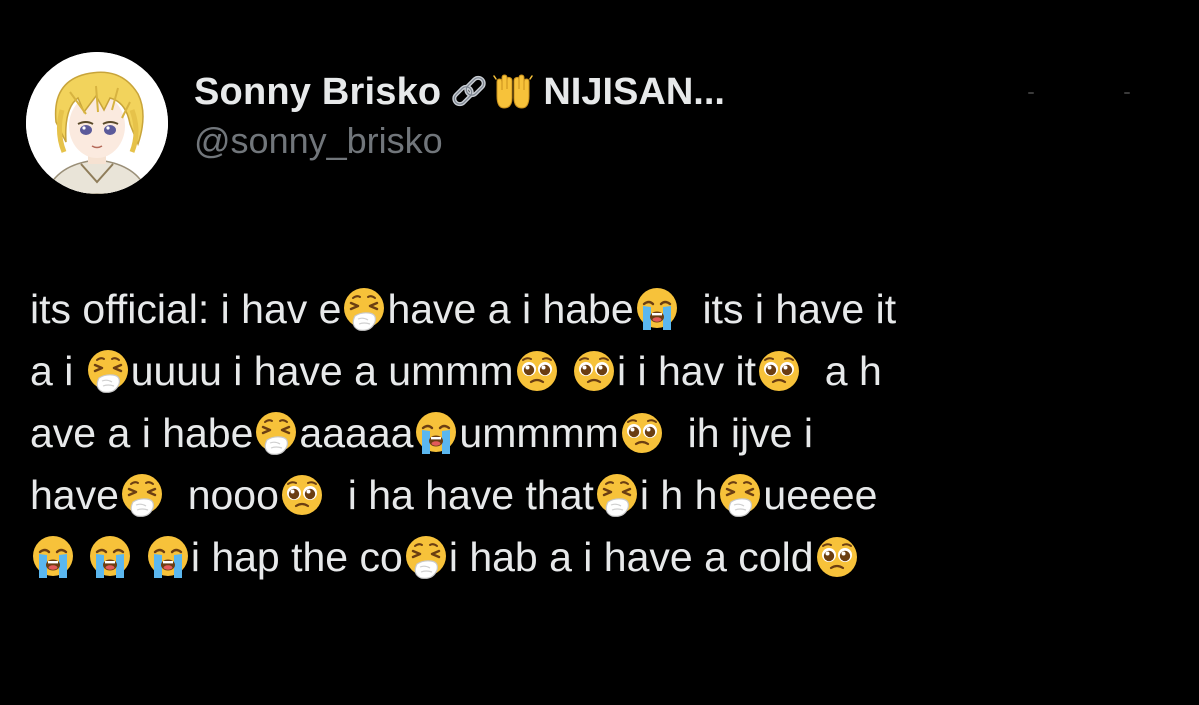 The width and height of the screenshot is (1199, 705). Describe the element at coordinates (356, 433) in the screenshot. I see `tweet-text-segment: aaaaa` at that location.